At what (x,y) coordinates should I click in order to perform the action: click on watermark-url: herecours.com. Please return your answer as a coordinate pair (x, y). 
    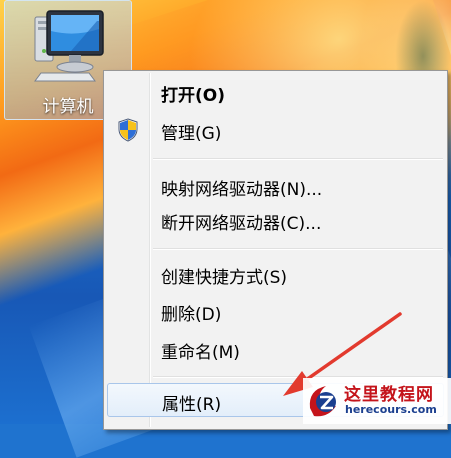
    Looking at the image, I should click on (391, 409).